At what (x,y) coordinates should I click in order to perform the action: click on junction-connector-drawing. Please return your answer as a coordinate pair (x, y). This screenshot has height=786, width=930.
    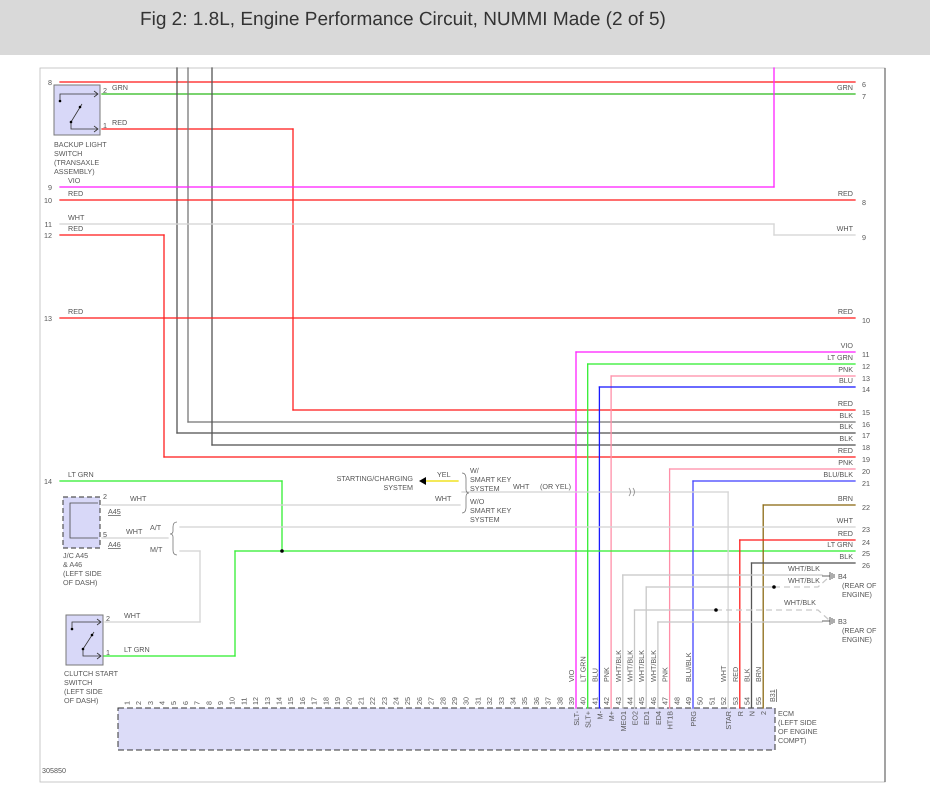
    Looking at the image, I should click on (81, 522).